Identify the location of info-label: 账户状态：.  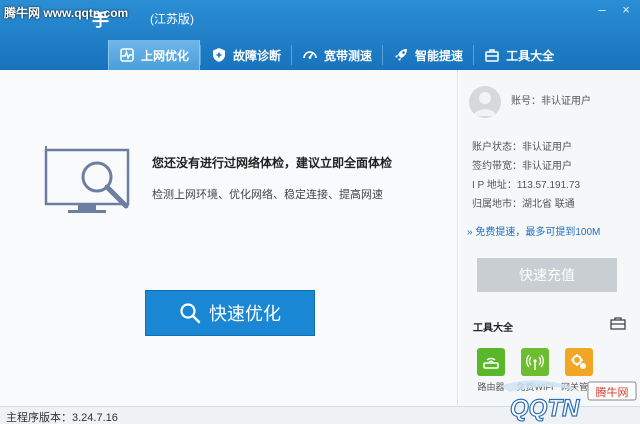
(497, 147).